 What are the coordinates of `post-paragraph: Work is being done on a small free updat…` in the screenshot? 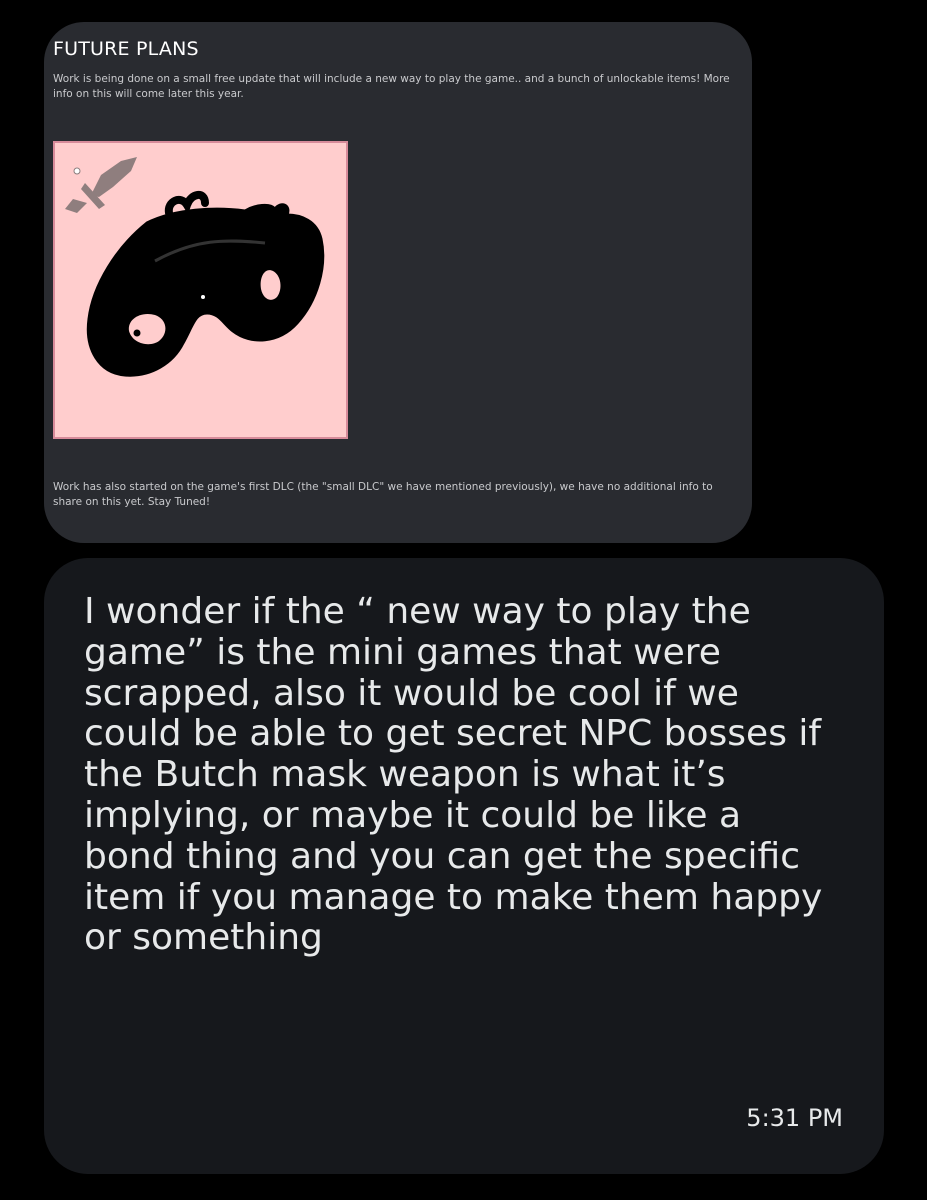 It's located at (391, 86).